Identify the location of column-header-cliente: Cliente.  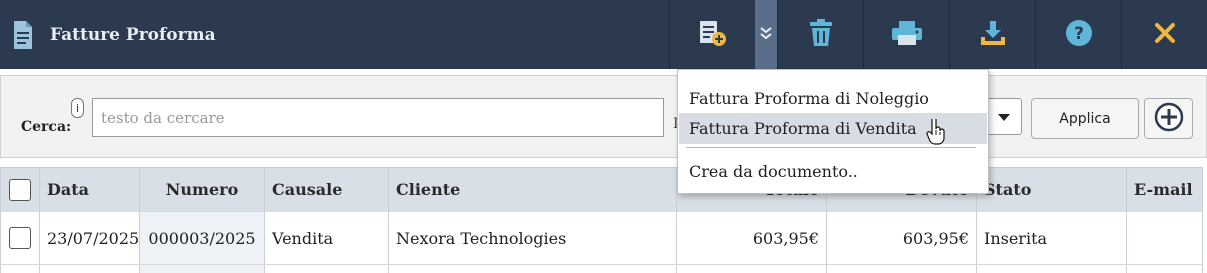
(533, 189).